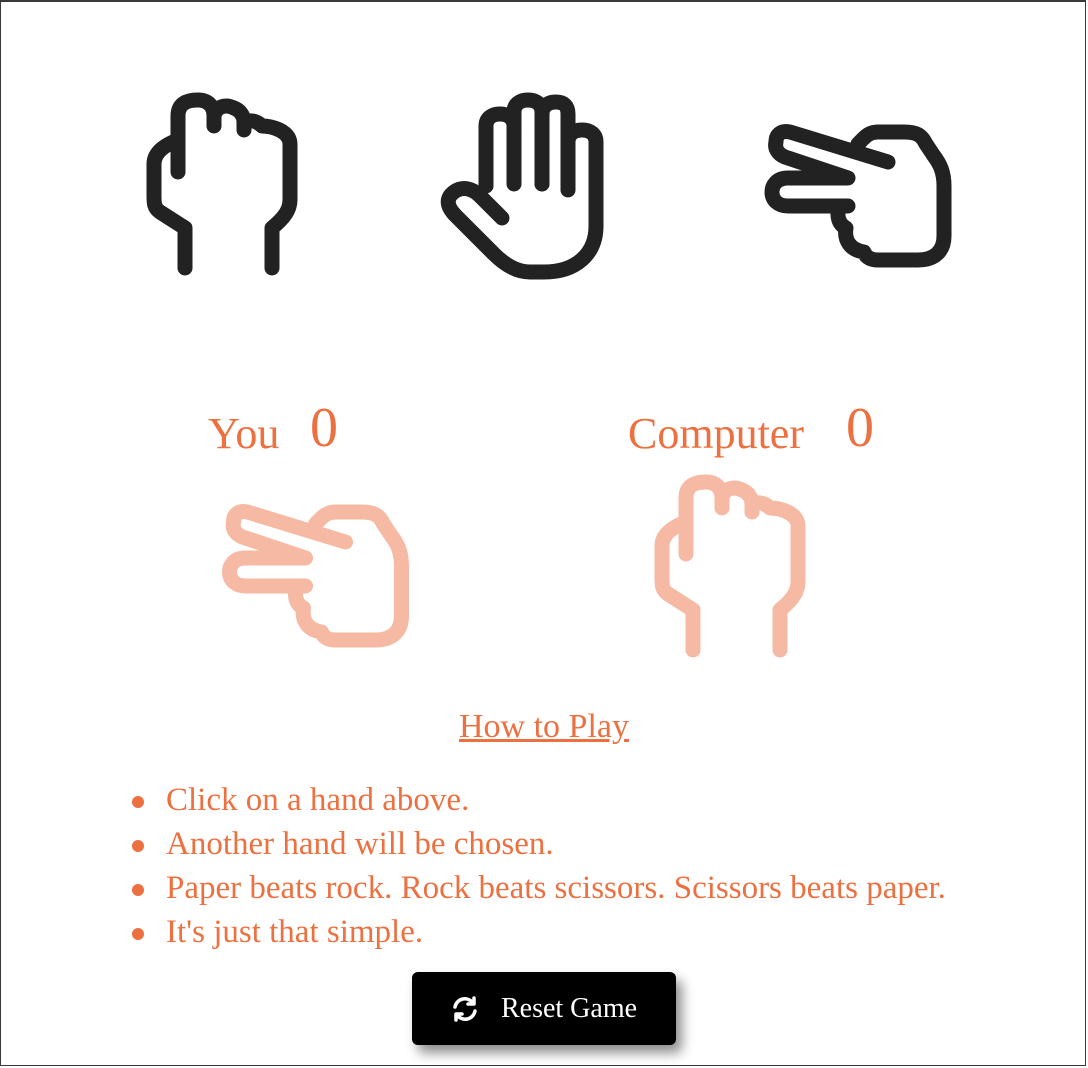  I want to click on computer-label: Computer, so click(716, 433).